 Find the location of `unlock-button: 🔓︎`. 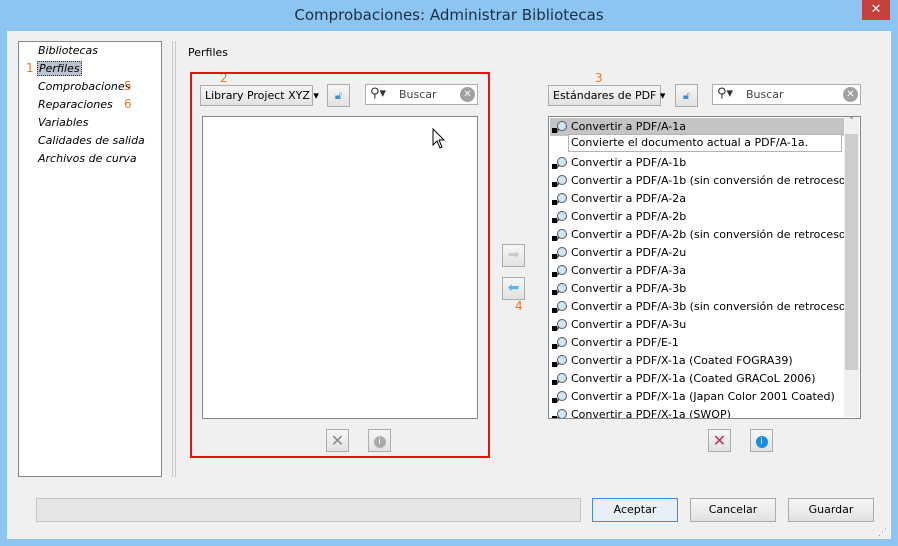

unlock-button: 🔓︎ is located at coordinates (338, 95).